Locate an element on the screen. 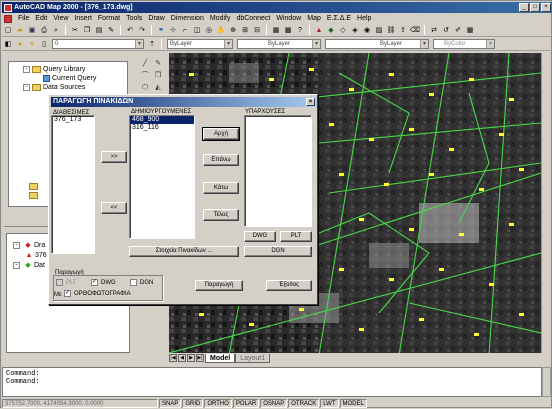 This screenshot has height=409, width=552. down-button: Κάτω is located at coordinates (221, 188).